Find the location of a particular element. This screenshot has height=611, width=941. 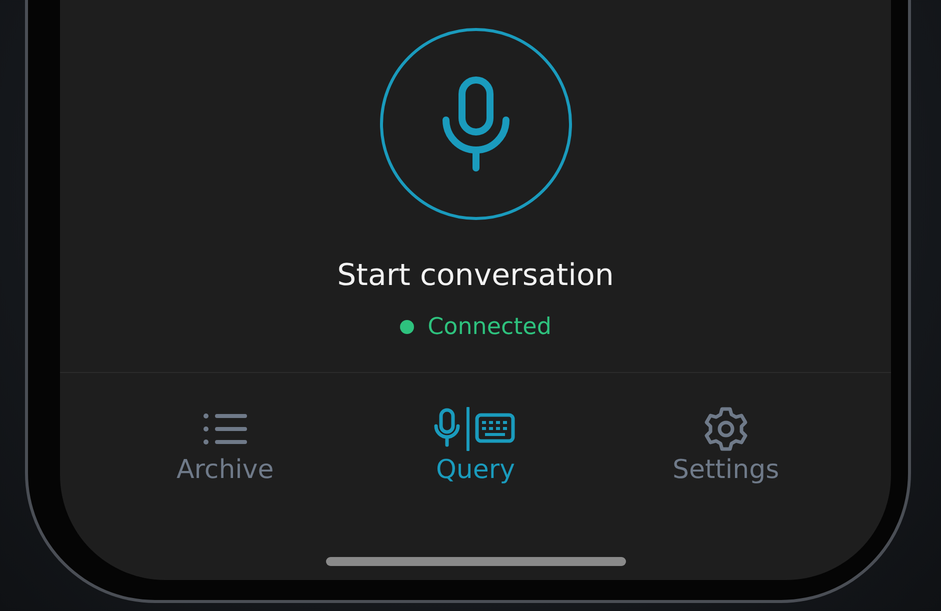

tab: Query is located at coordinates (475, 446).